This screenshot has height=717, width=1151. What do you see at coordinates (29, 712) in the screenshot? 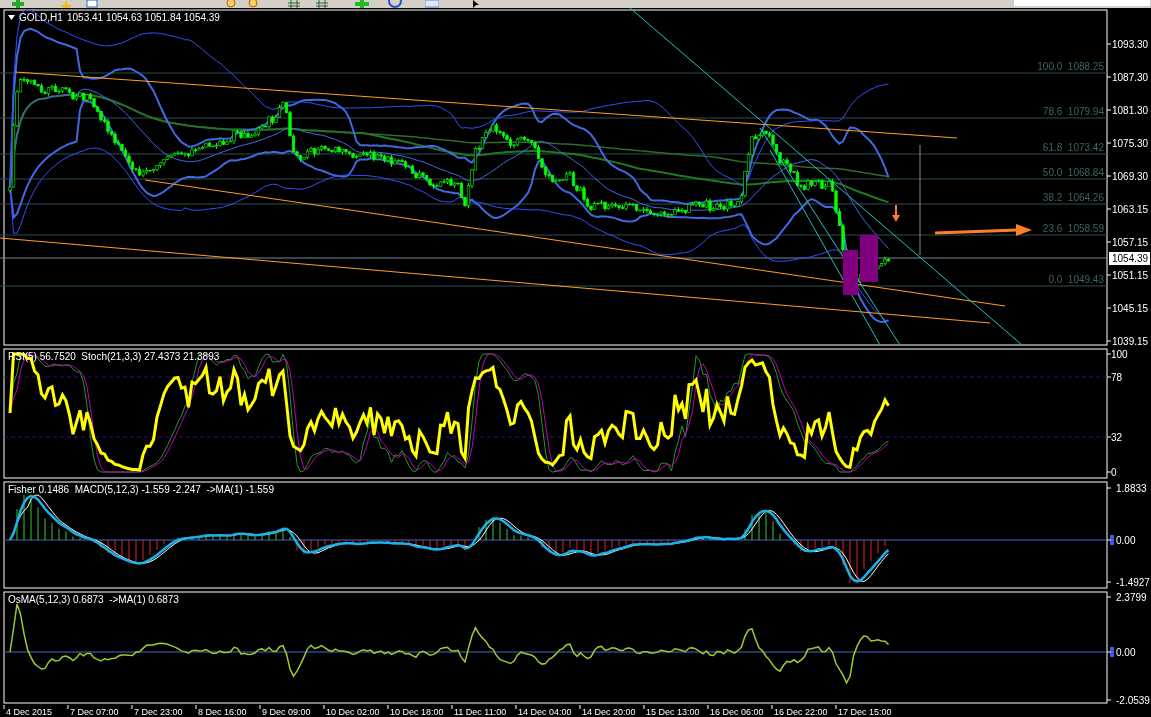
I see `time-axis-label: 4 Dec 2015` at bounding box center [29, 712].